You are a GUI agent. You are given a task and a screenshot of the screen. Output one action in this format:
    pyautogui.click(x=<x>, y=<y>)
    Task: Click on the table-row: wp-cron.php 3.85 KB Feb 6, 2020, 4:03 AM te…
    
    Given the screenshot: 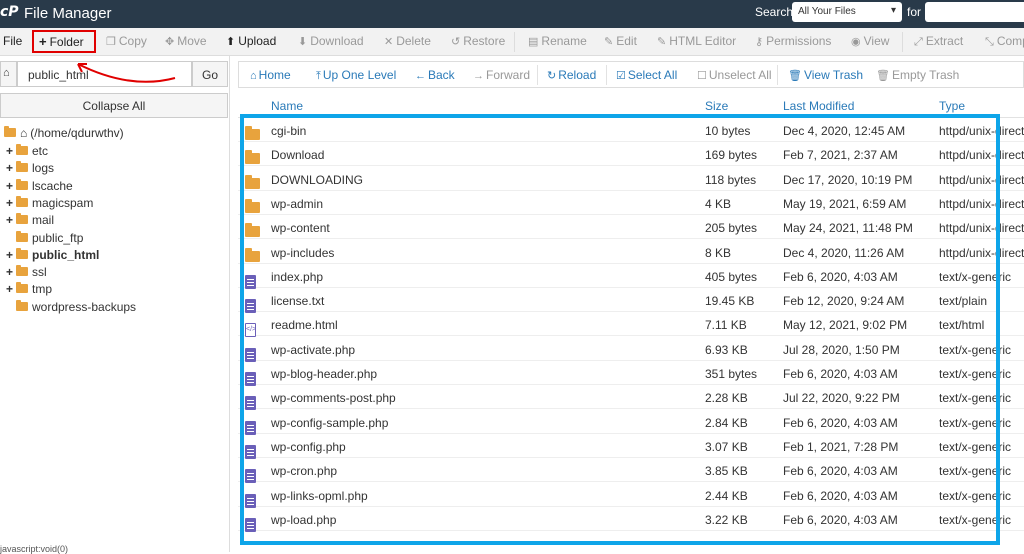 What is the action you would take?
    pyautogui.click(x=631, y=471)
    